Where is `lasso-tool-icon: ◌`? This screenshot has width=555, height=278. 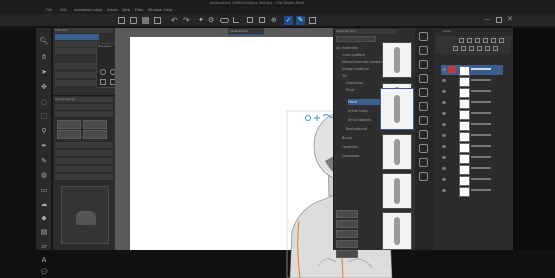
lasso-tool-icon: ◌ is located at coordinates (44, 102).